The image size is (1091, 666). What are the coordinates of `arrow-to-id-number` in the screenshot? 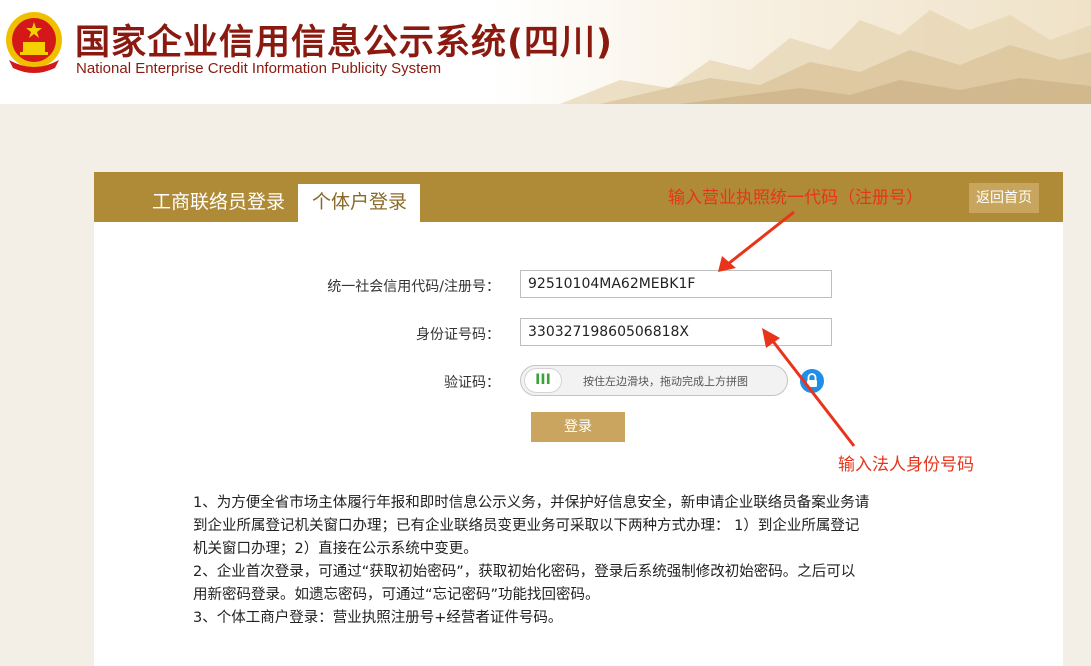 It's located at (813, 393).